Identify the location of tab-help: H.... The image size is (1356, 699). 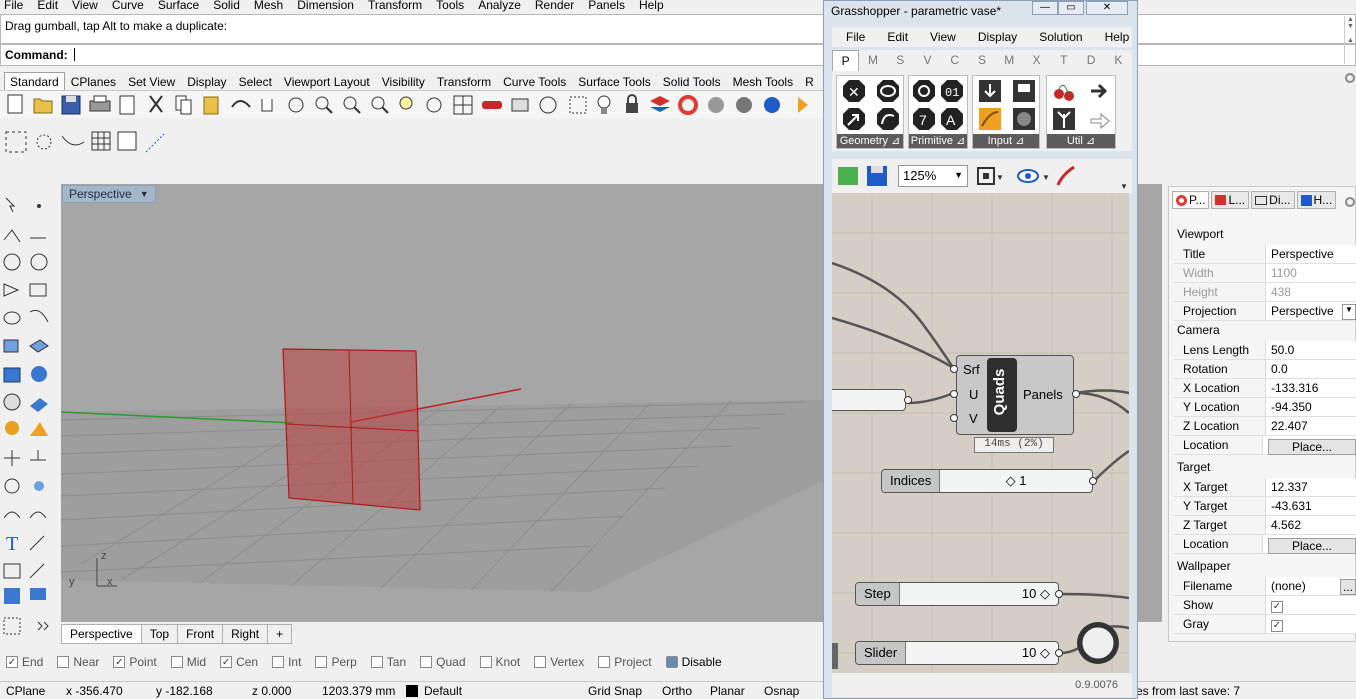
(1316, 200).